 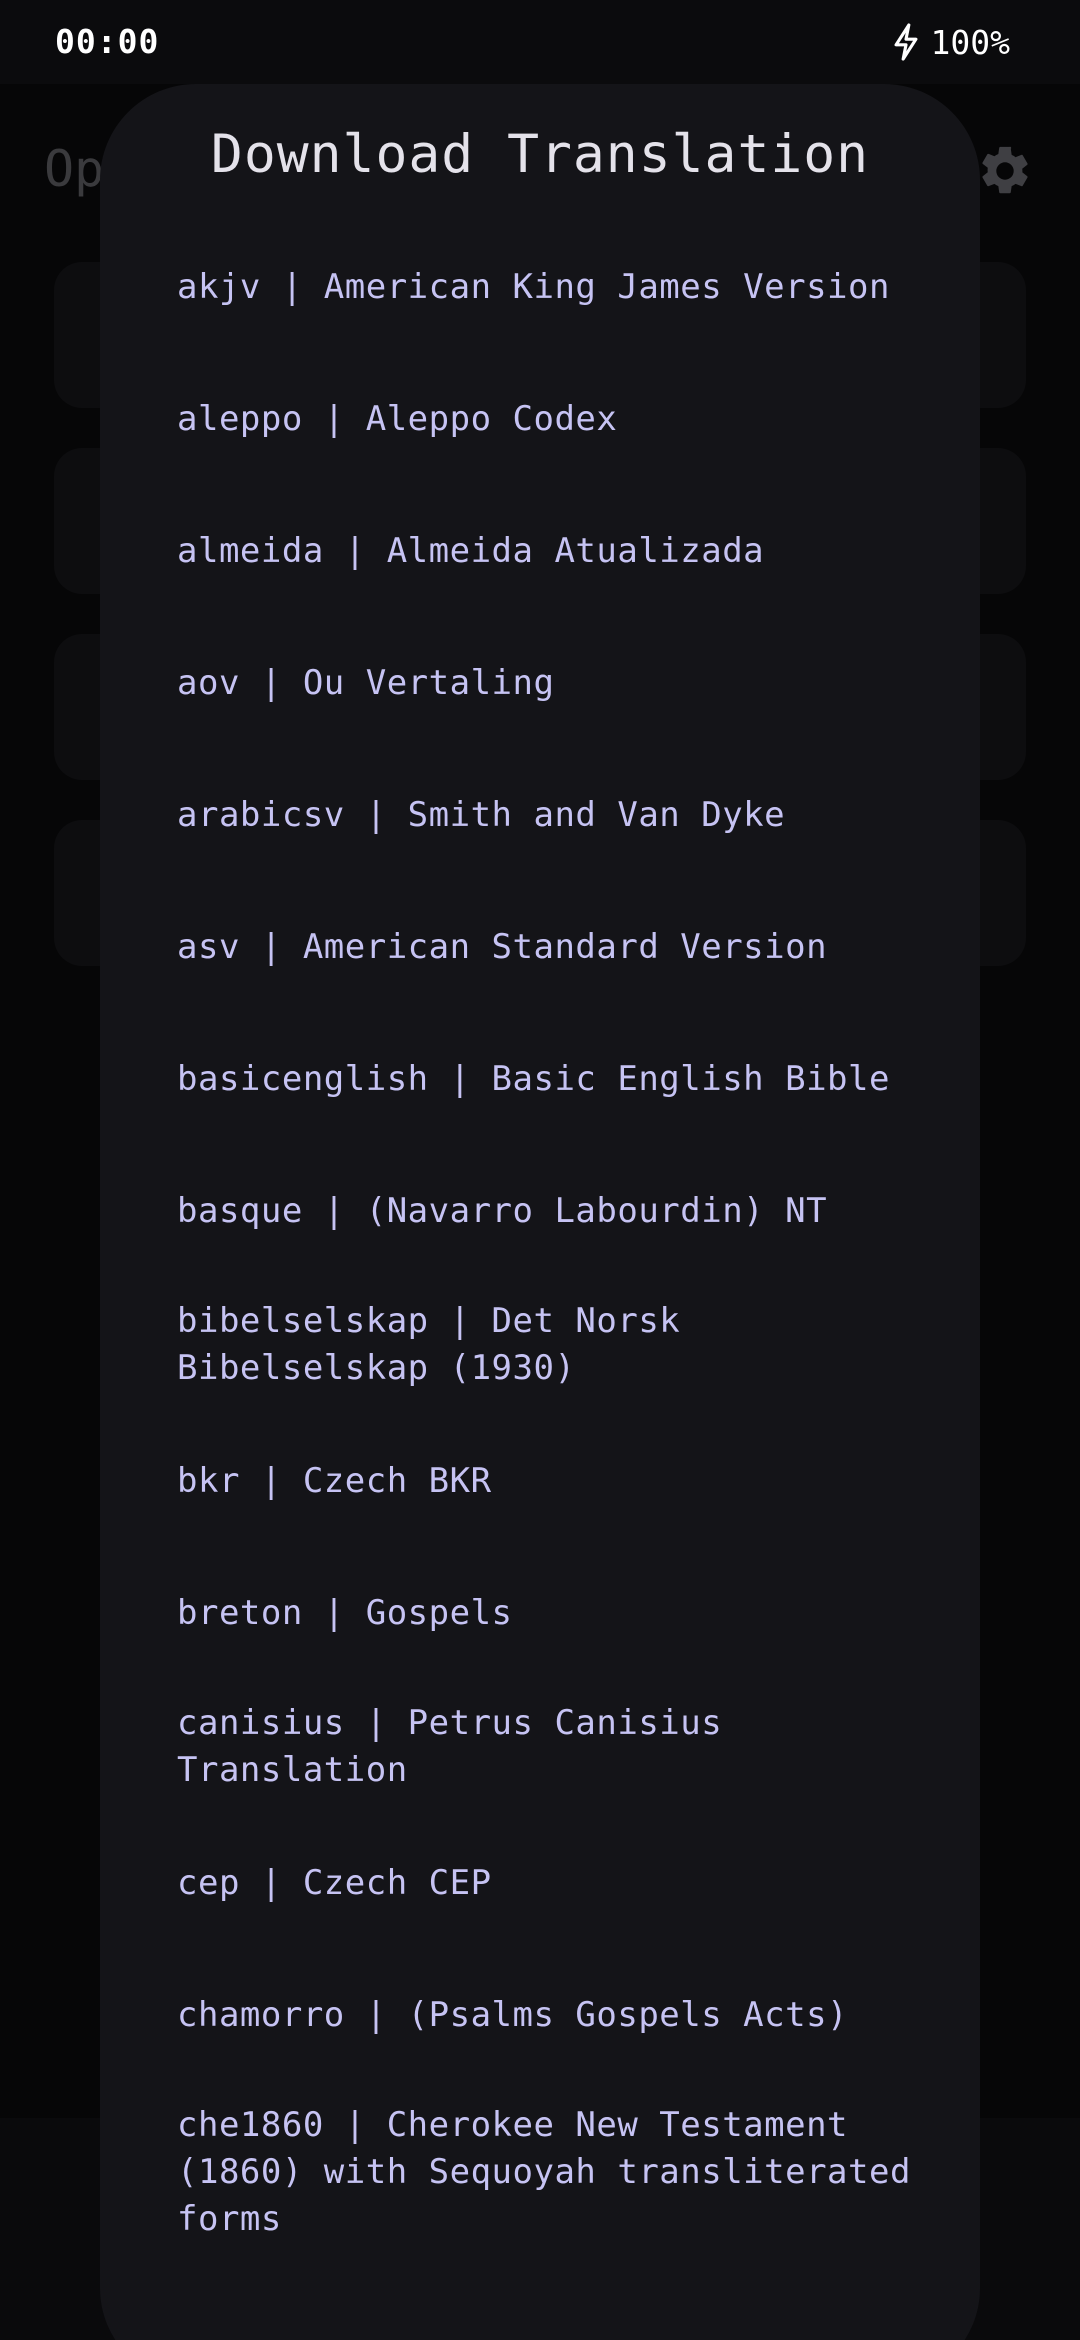 I want to click on translation-item-basicenglish: basicenglish | Basic English Bible, so click(x=542, y=1079).